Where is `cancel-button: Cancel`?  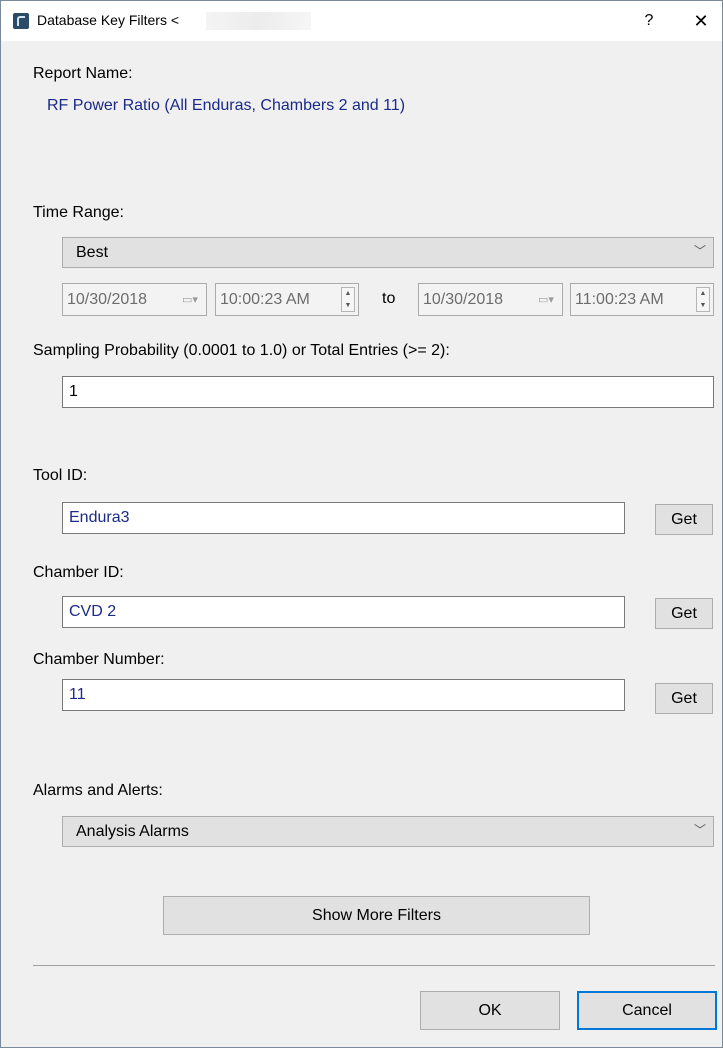 cancel-button: Cancel is located at coordinates (647, 1010).